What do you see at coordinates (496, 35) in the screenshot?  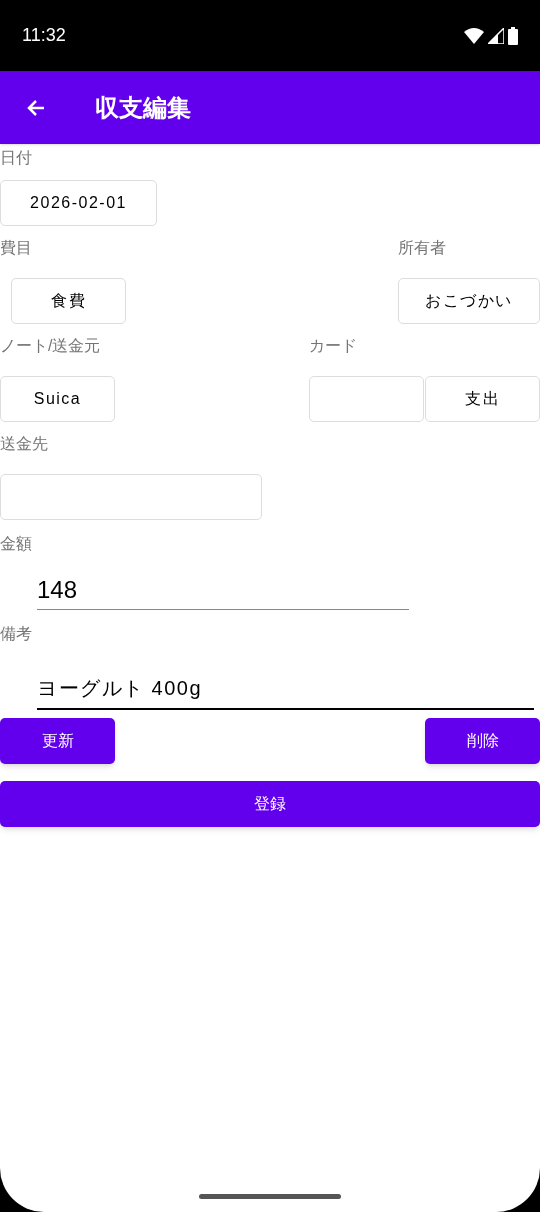 I see `signal-icon` at bounding box center [496, 35].